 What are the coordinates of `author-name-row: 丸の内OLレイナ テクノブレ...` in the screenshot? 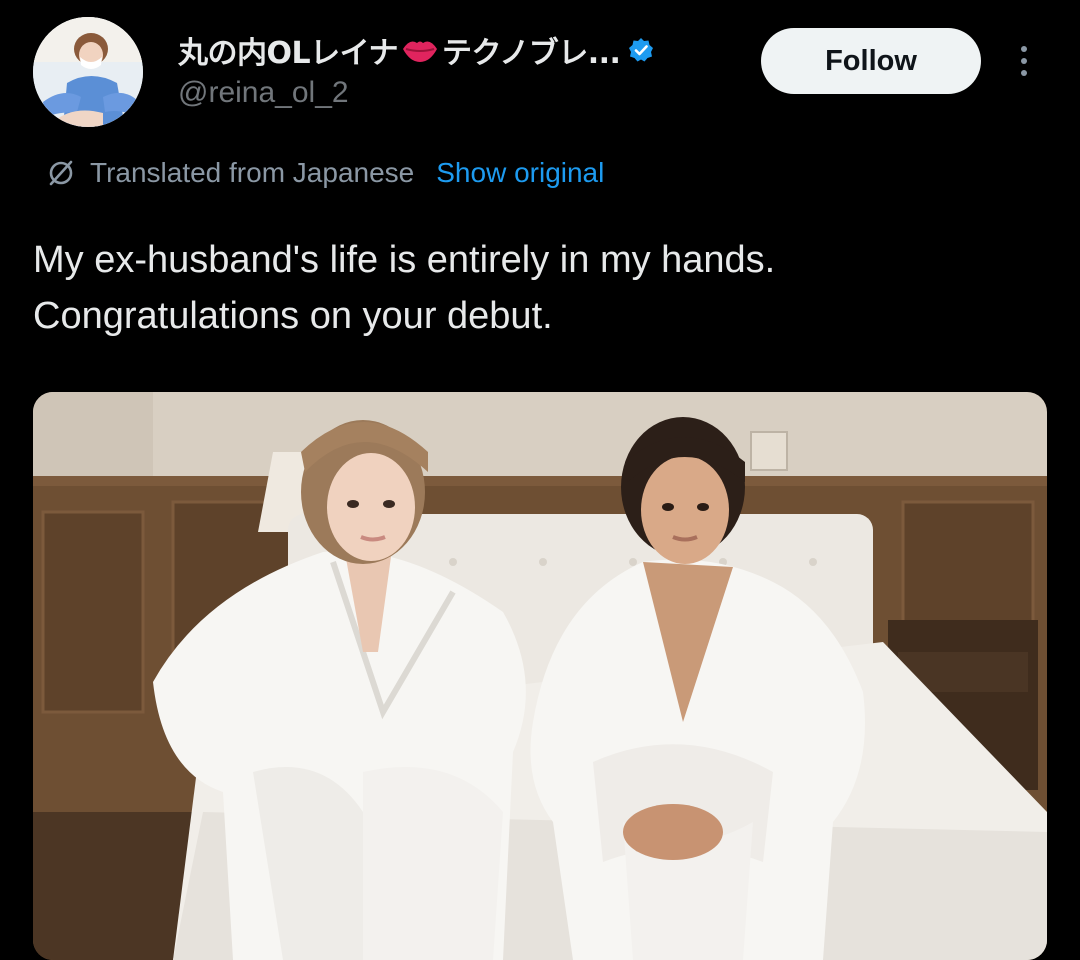 It's located at (416, 50).